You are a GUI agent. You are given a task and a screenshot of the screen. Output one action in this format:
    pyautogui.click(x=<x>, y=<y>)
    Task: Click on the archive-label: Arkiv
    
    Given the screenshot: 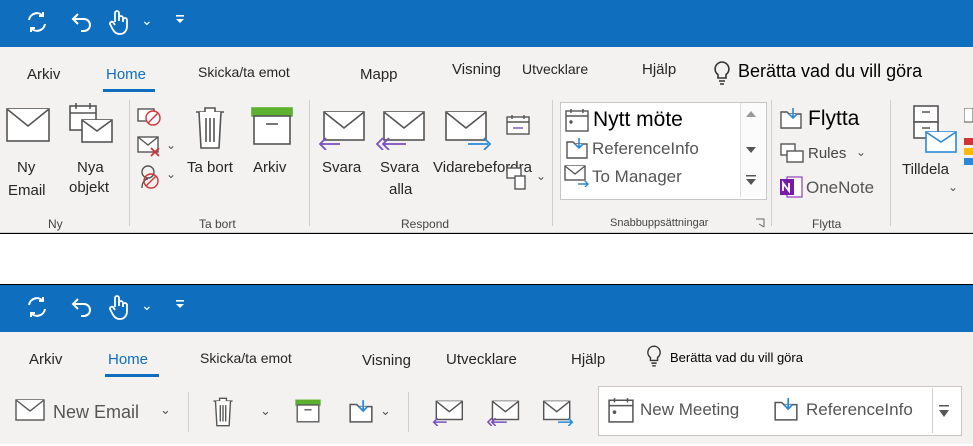 What is the action you would take?
    pyautogui.click(x=269, y=168)
    